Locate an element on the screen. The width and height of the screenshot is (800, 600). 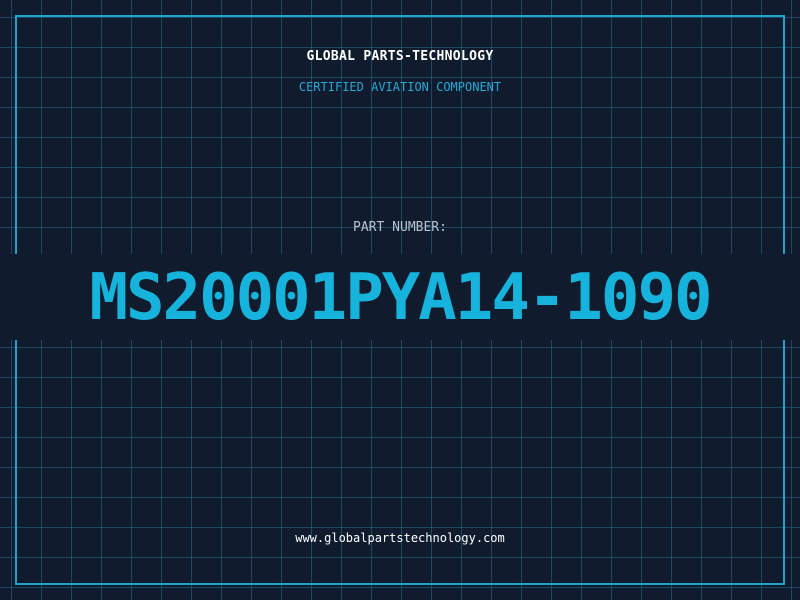
part-number-value: MS20001PYA14-1090 is located at coordinates (400, 298).